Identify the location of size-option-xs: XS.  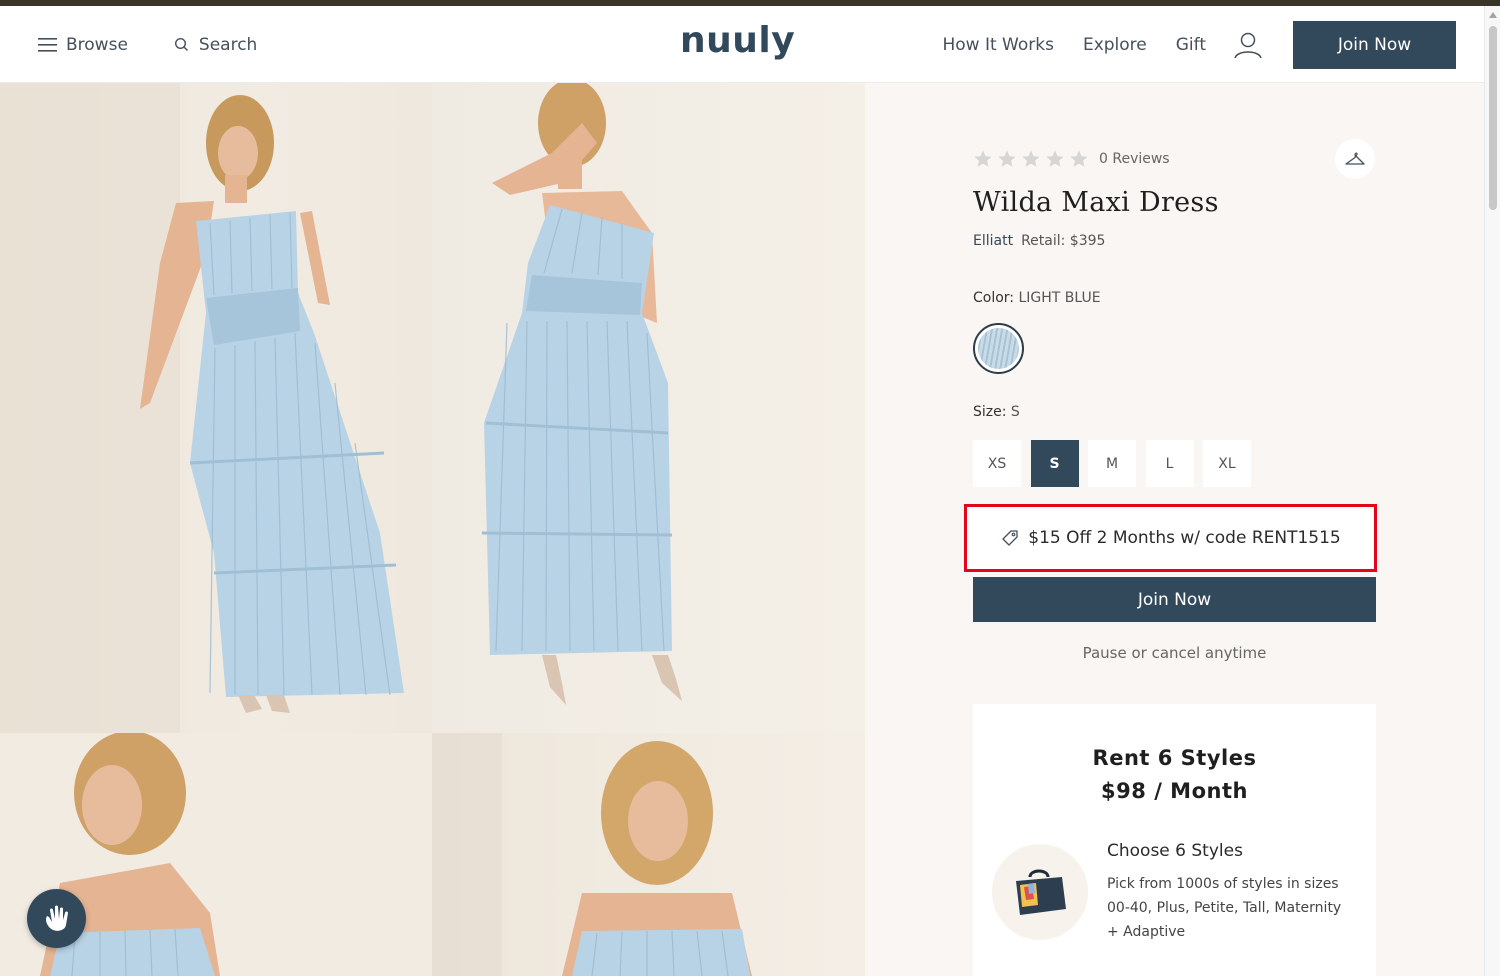
(997, 463).